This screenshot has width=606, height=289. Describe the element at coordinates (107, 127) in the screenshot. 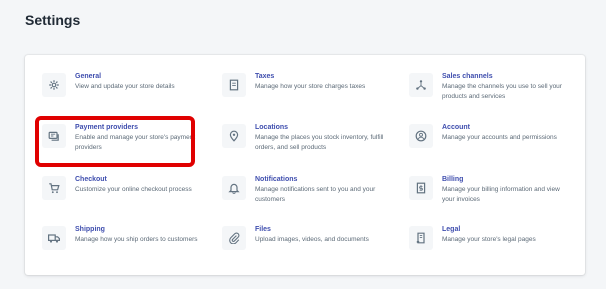

I see `settings-item-title: Payment providers` at that location.